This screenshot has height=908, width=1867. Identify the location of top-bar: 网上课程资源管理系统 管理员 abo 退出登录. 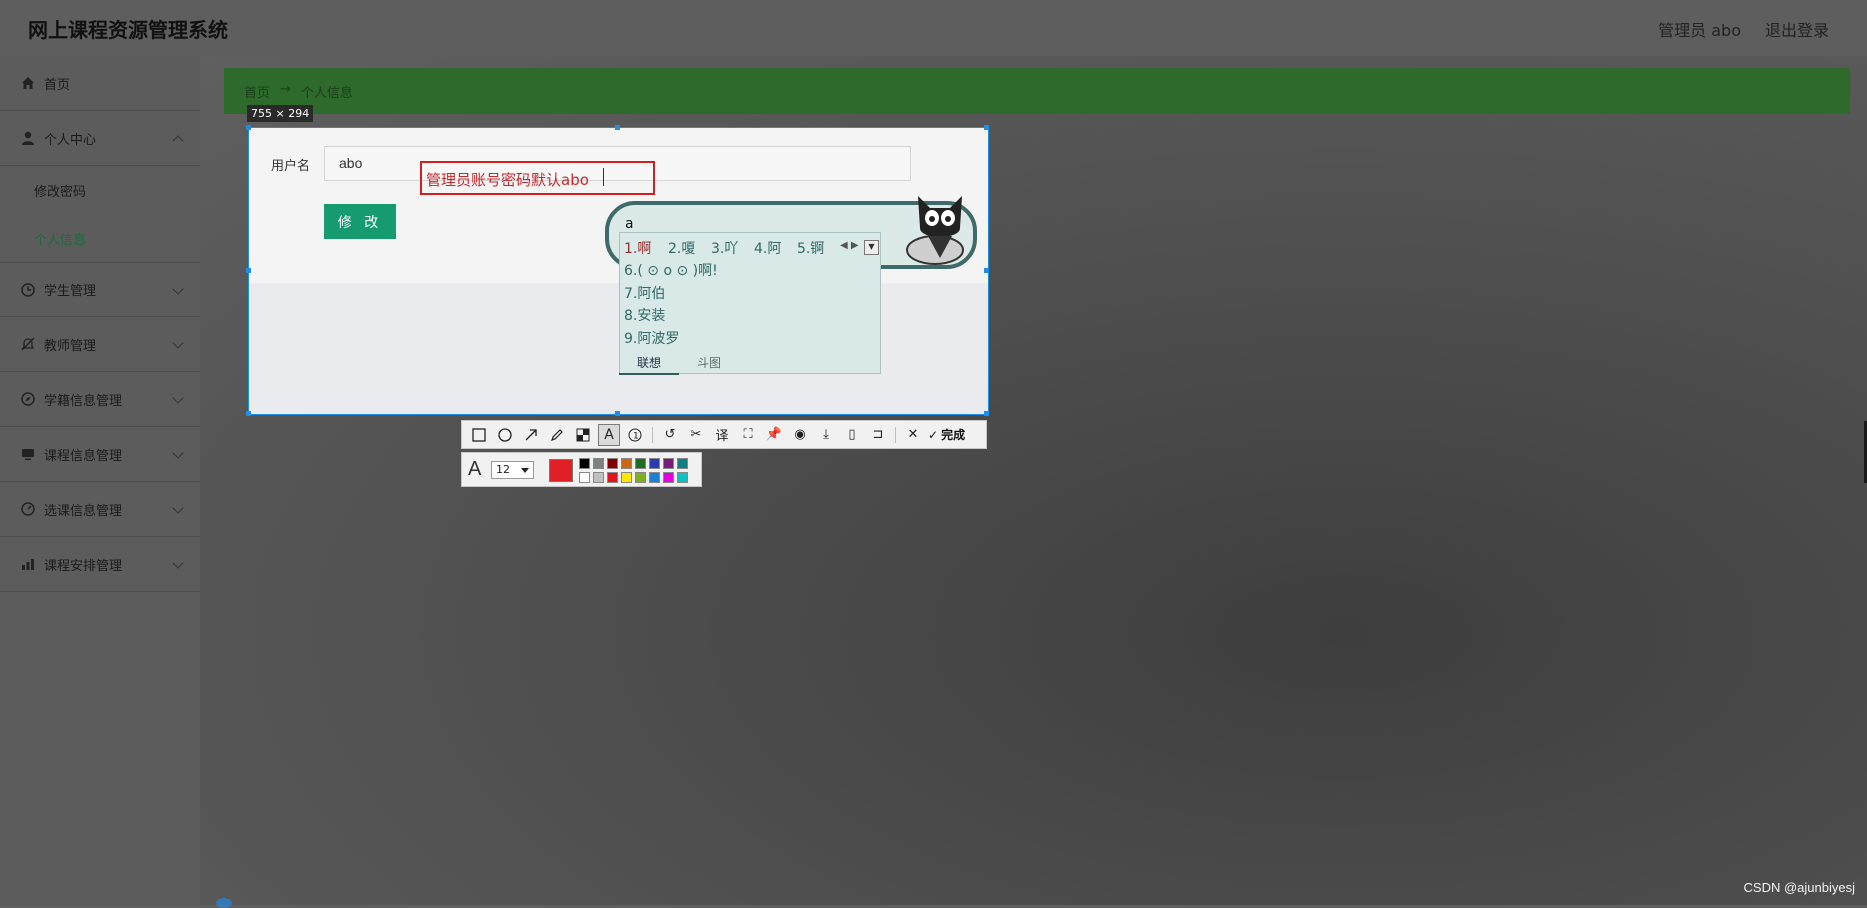
(933, 28).